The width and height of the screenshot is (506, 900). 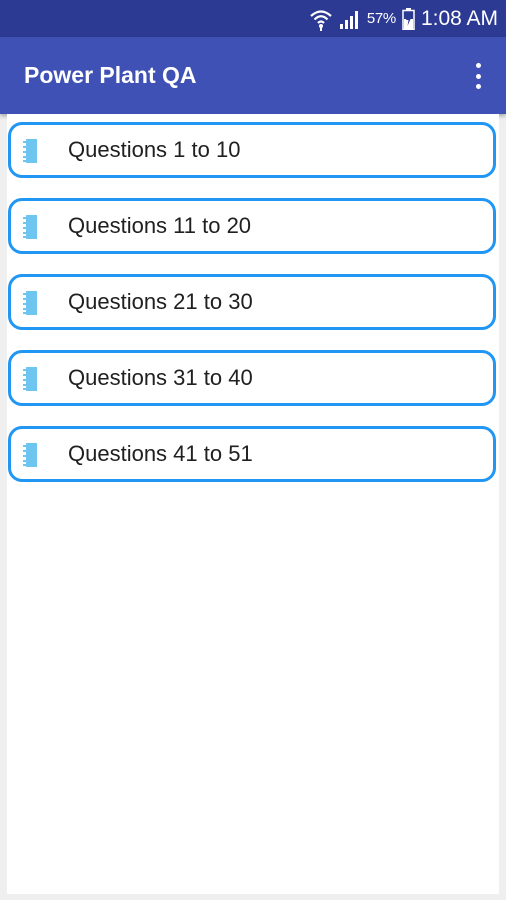 I want to click on status-time: 1:08 AM, so click(x=459, y=18).